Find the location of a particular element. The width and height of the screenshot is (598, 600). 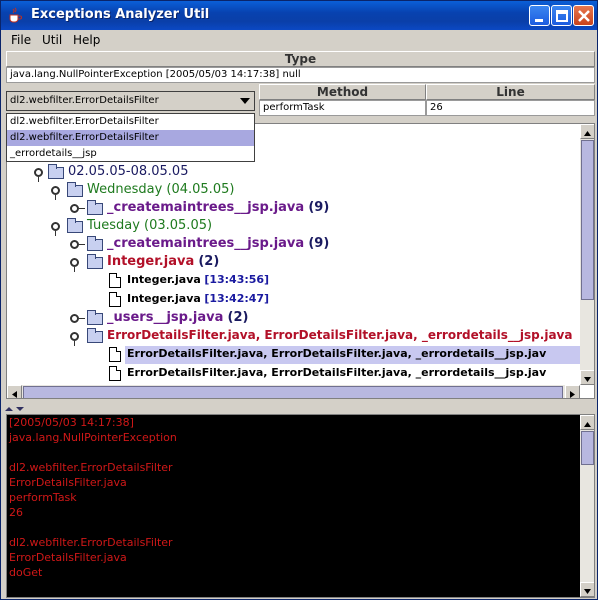

title-bar: Exceptions Analyzer Util is located at coordinates (299, 15).